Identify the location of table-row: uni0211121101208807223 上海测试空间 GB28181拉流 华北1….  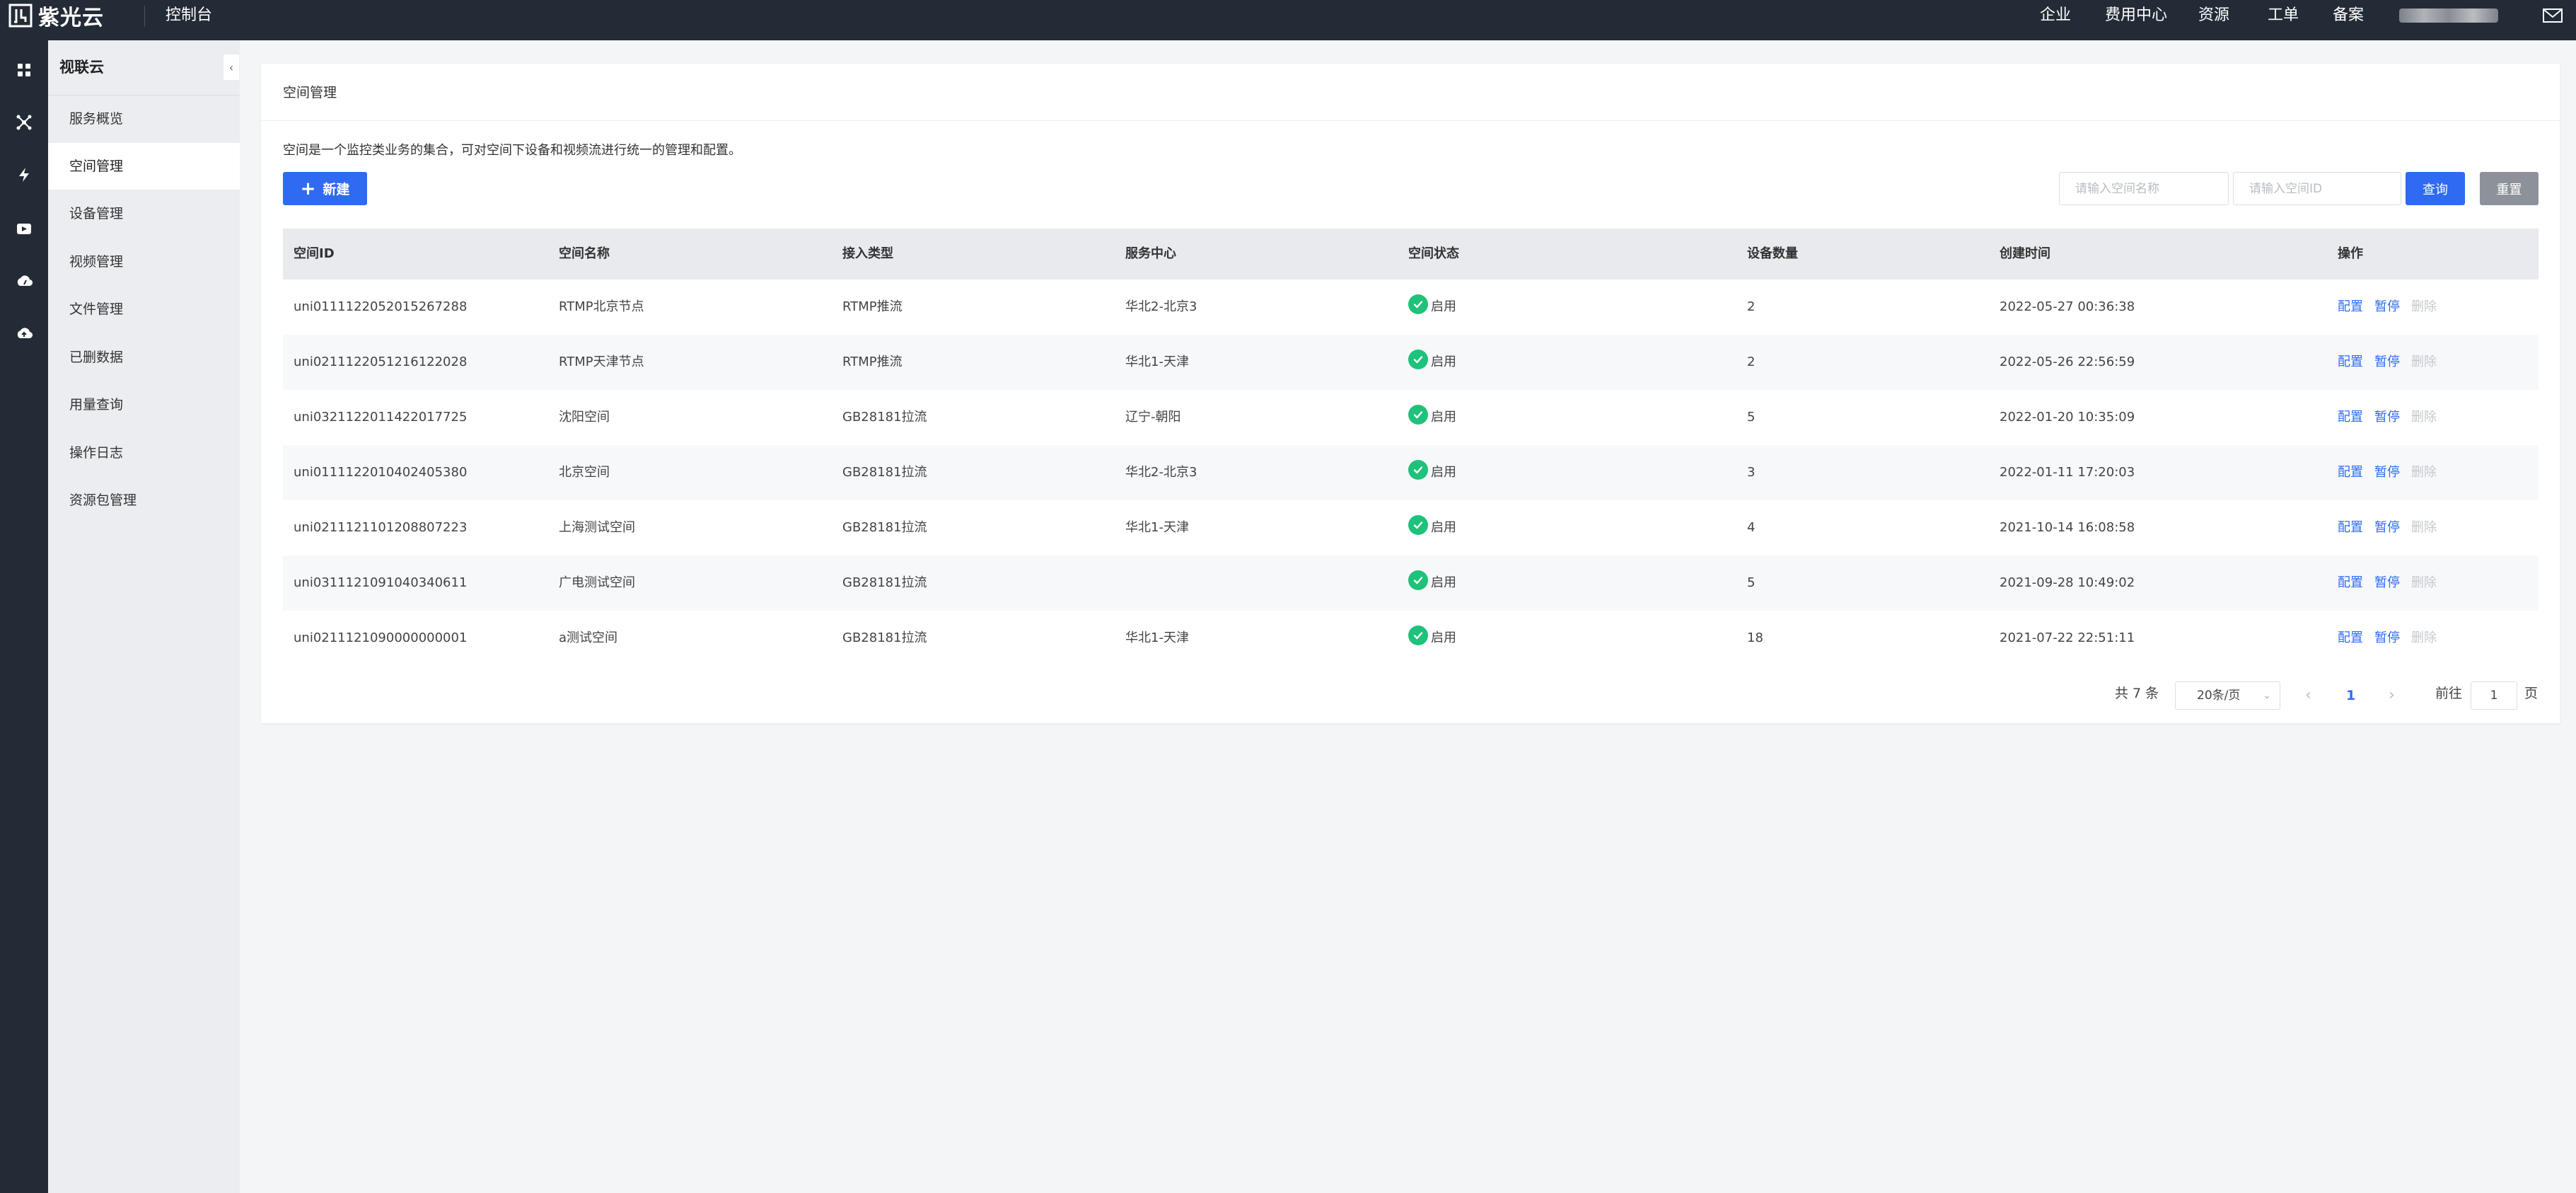
(1411, 527).